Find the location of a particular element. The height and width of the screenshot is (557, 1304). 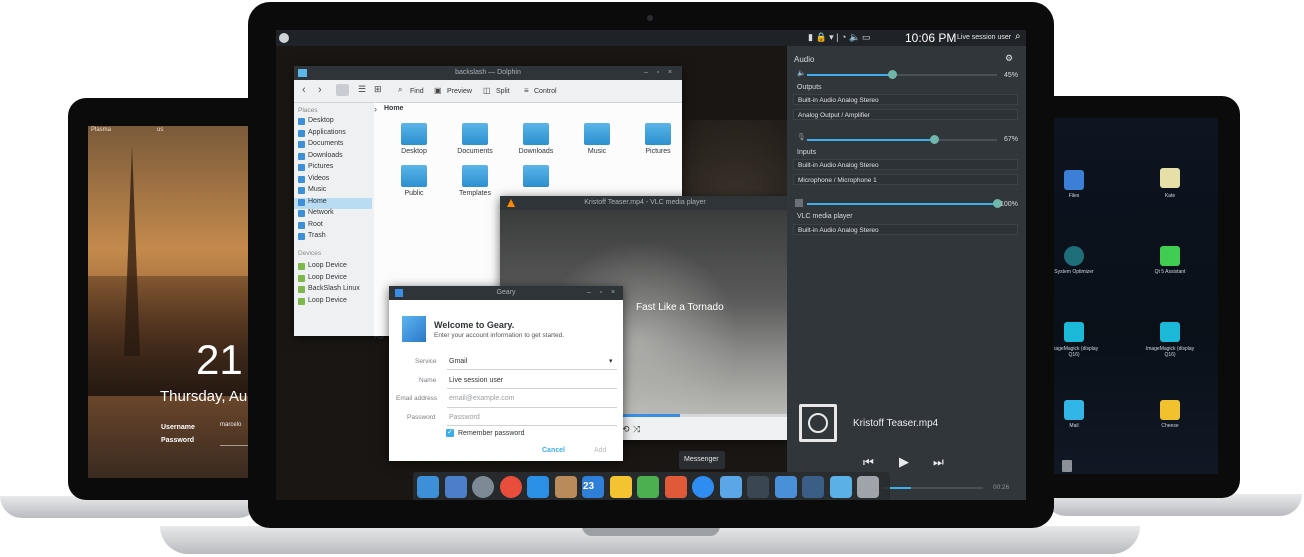

sidebar-item-documents: Documents is located at coordinates (333, 144).